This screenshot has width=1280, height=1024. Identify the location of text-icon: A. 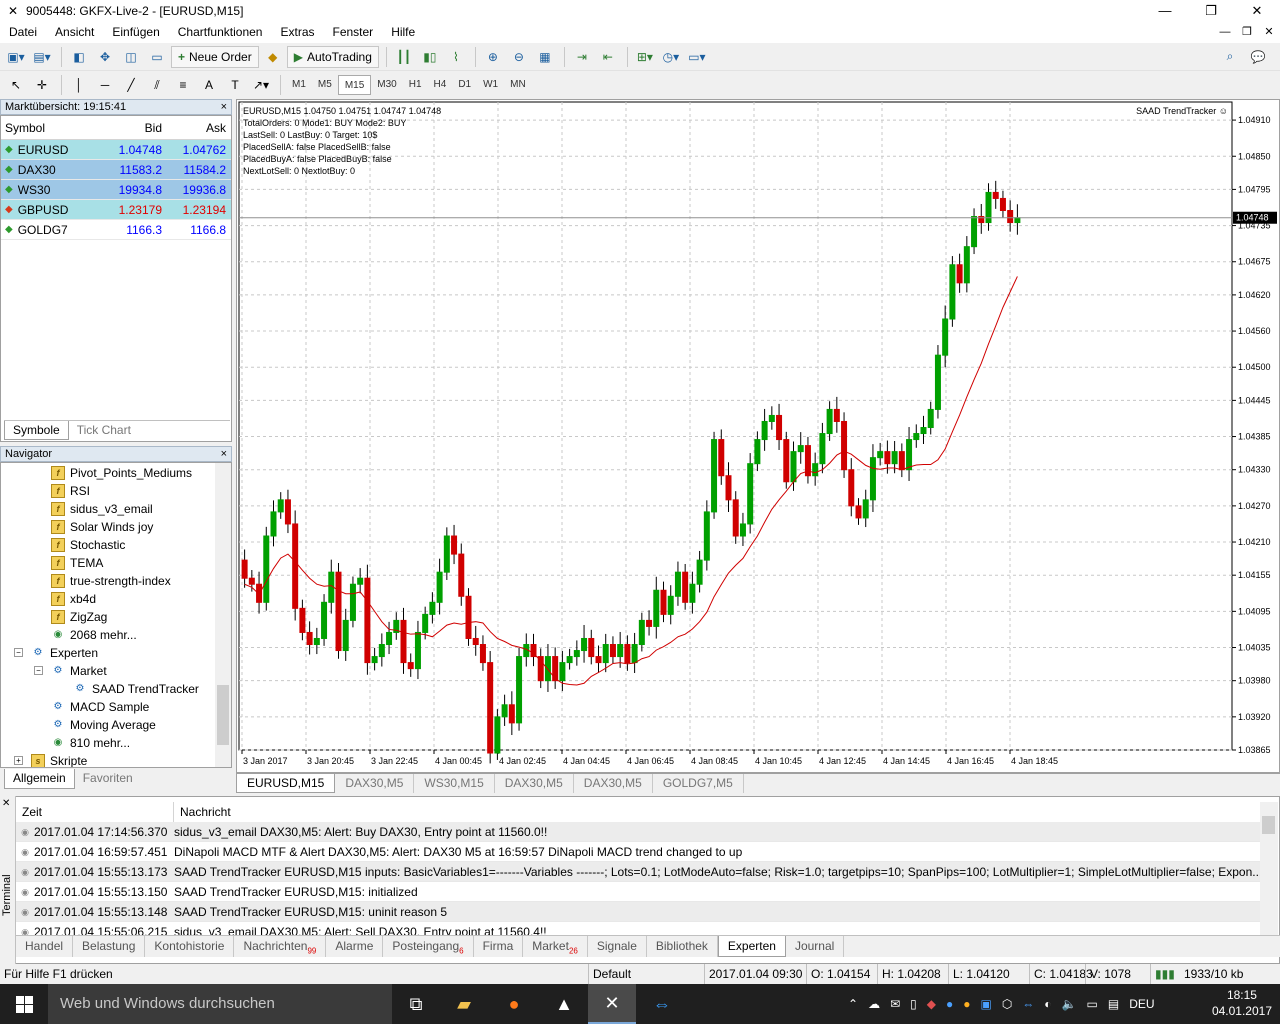
(209, 85).